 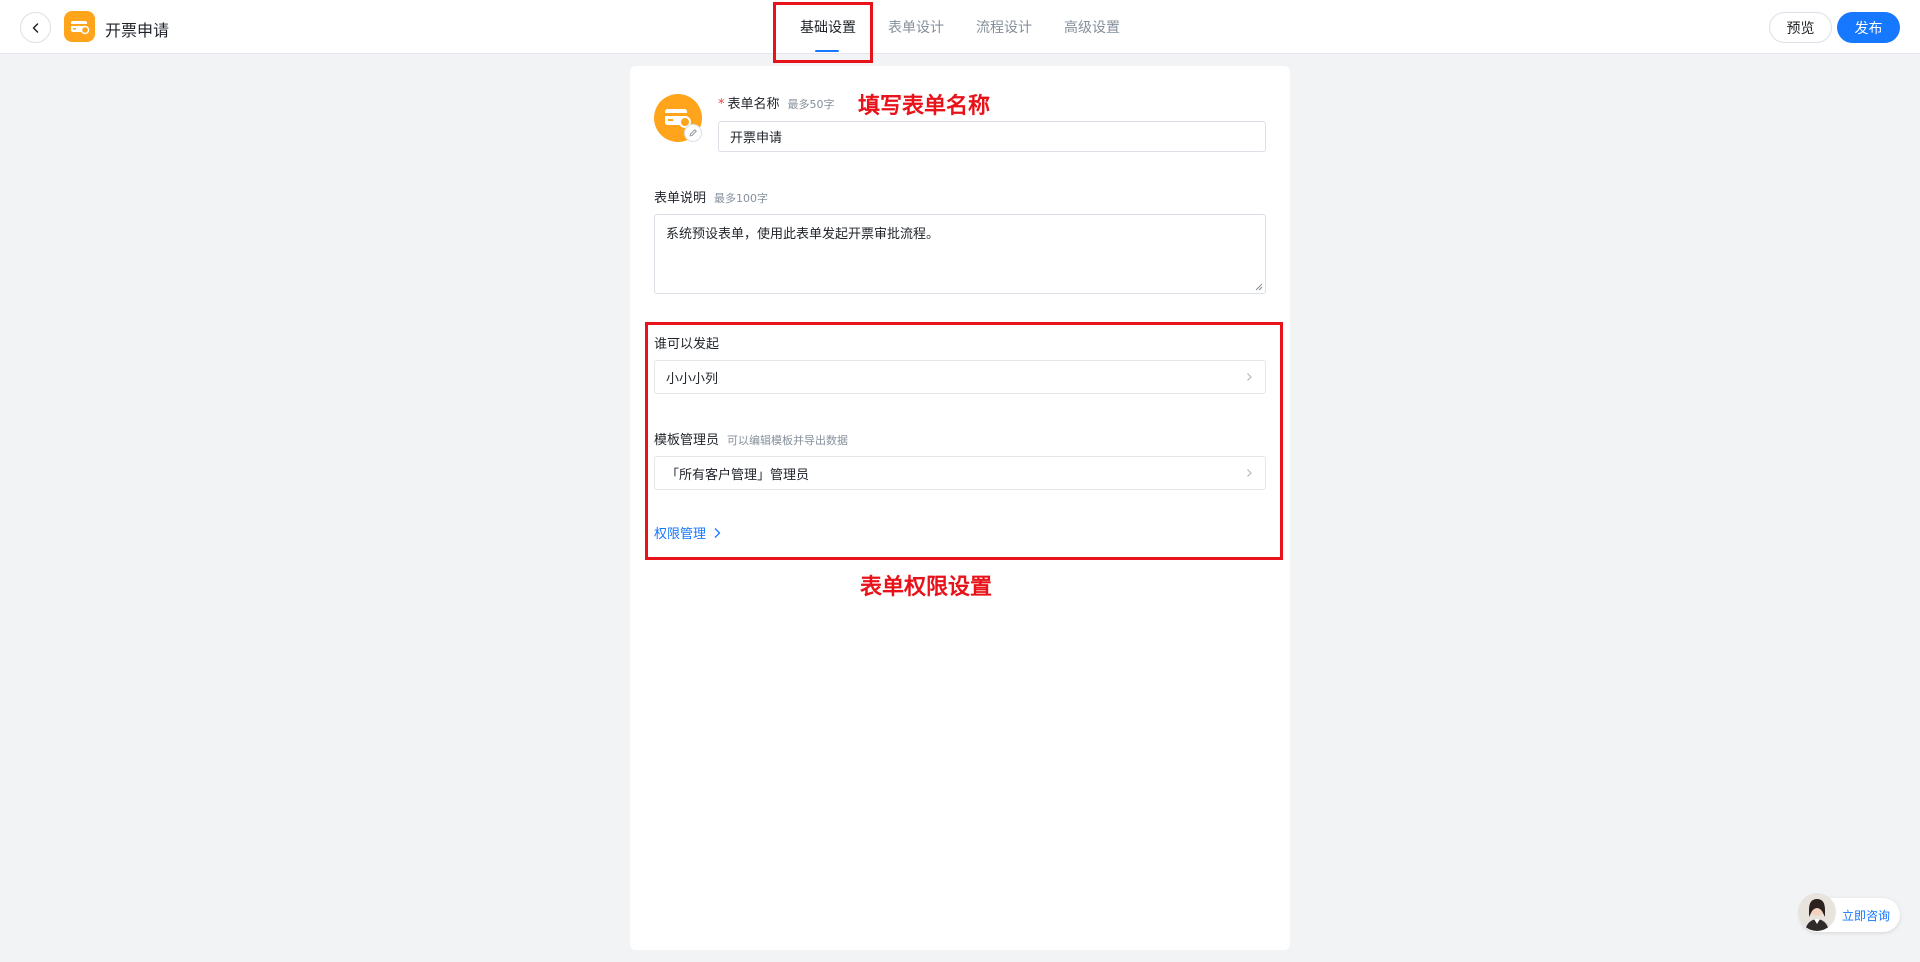 I want to click on tab-form-design: 表单设计, so click(x=916, y=27).